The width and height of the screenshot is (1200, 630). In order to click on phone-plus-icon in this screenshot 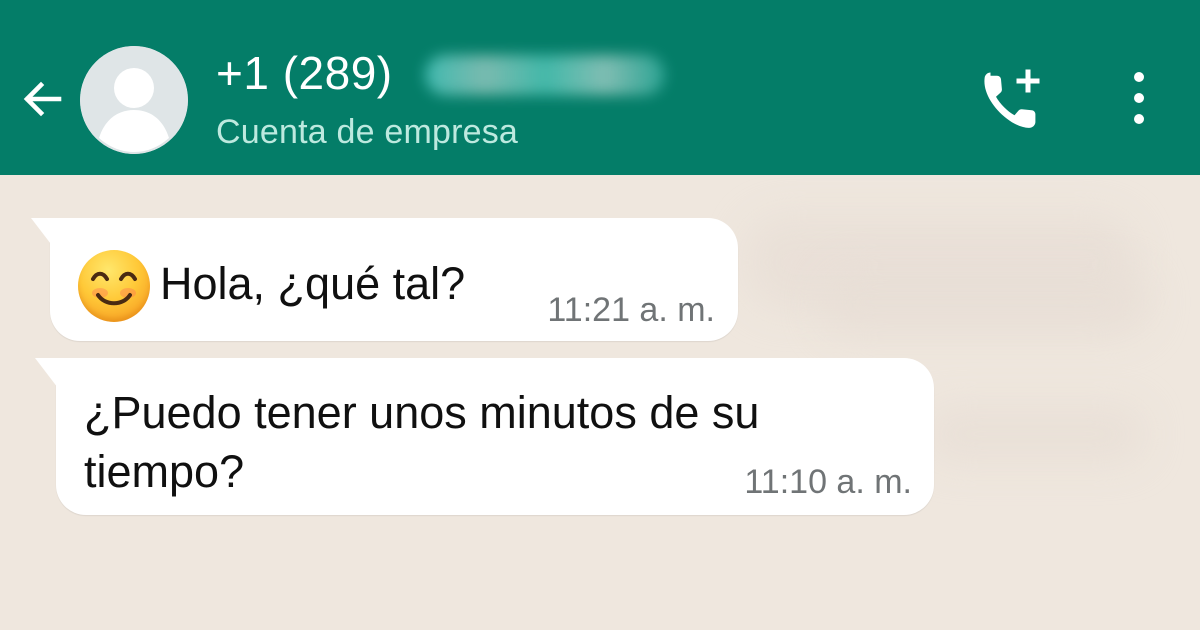, I will do `click(1012, 98)`.